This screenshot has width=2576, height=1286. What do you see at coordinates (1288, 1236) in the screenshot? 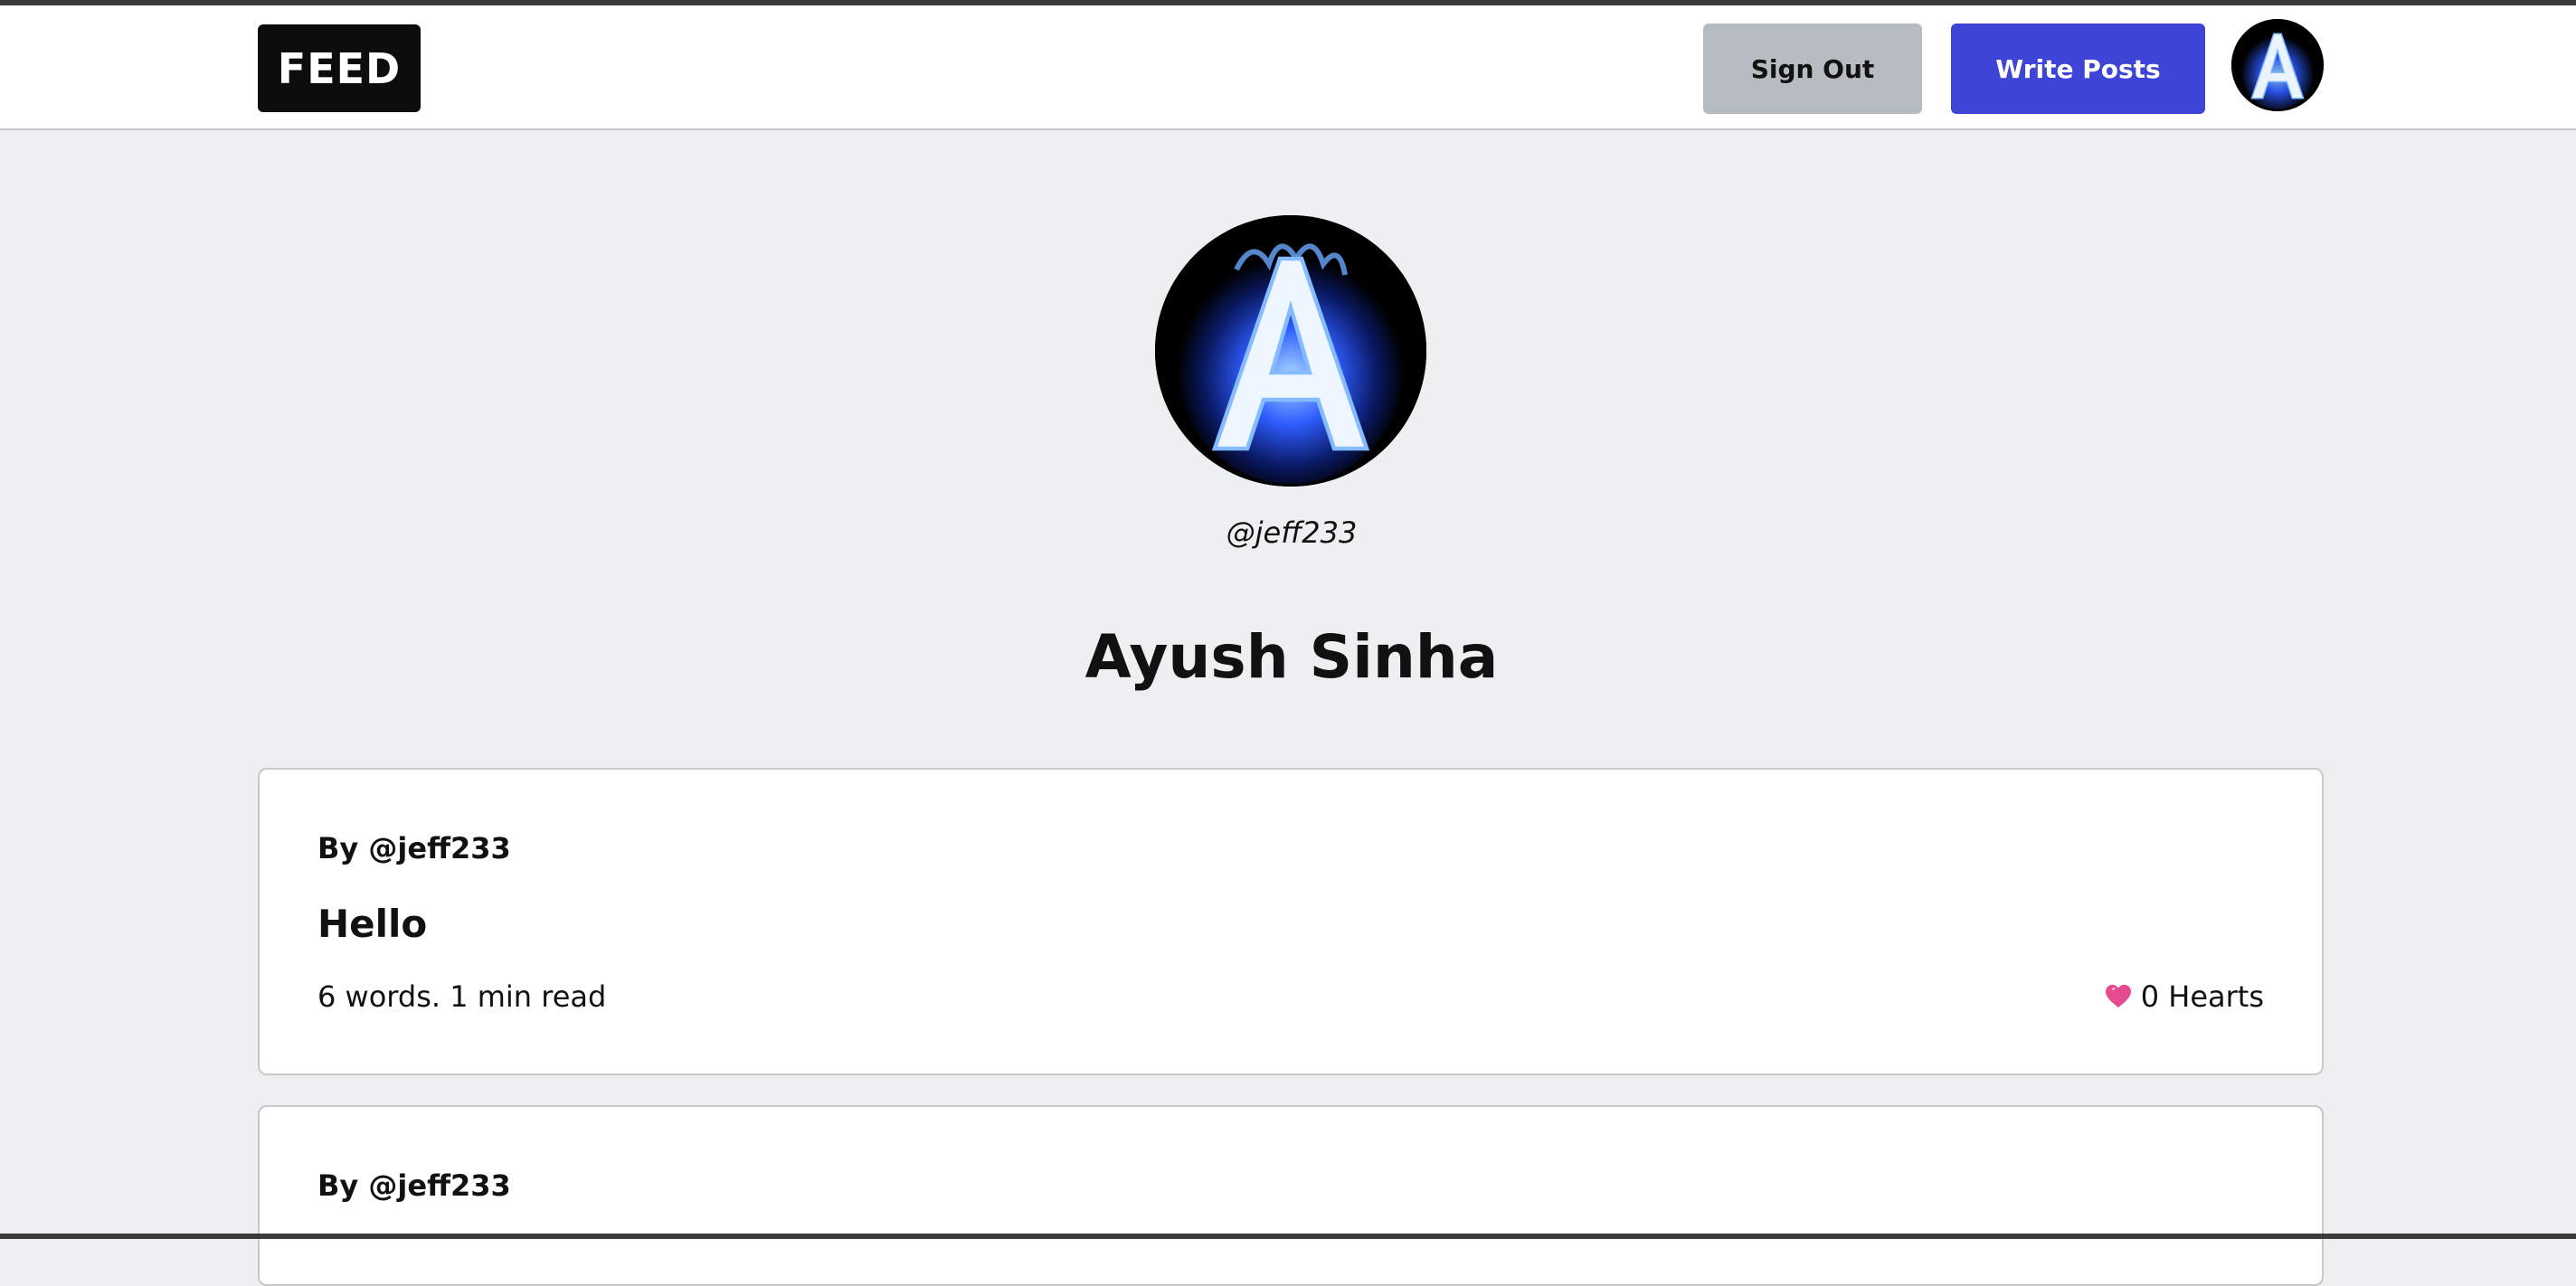
I see `window-bottom-edge` at bounding box center [1288, 1236].